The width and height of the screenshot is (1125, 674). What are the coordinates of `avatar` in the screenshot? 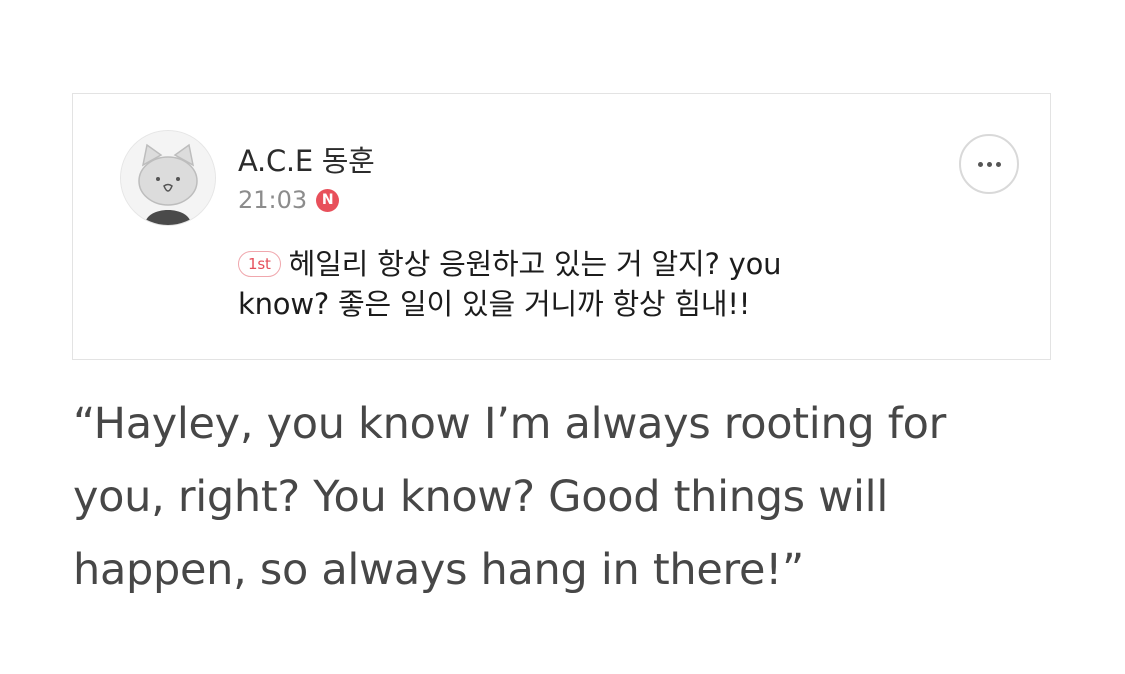 It's located at (168, 178).